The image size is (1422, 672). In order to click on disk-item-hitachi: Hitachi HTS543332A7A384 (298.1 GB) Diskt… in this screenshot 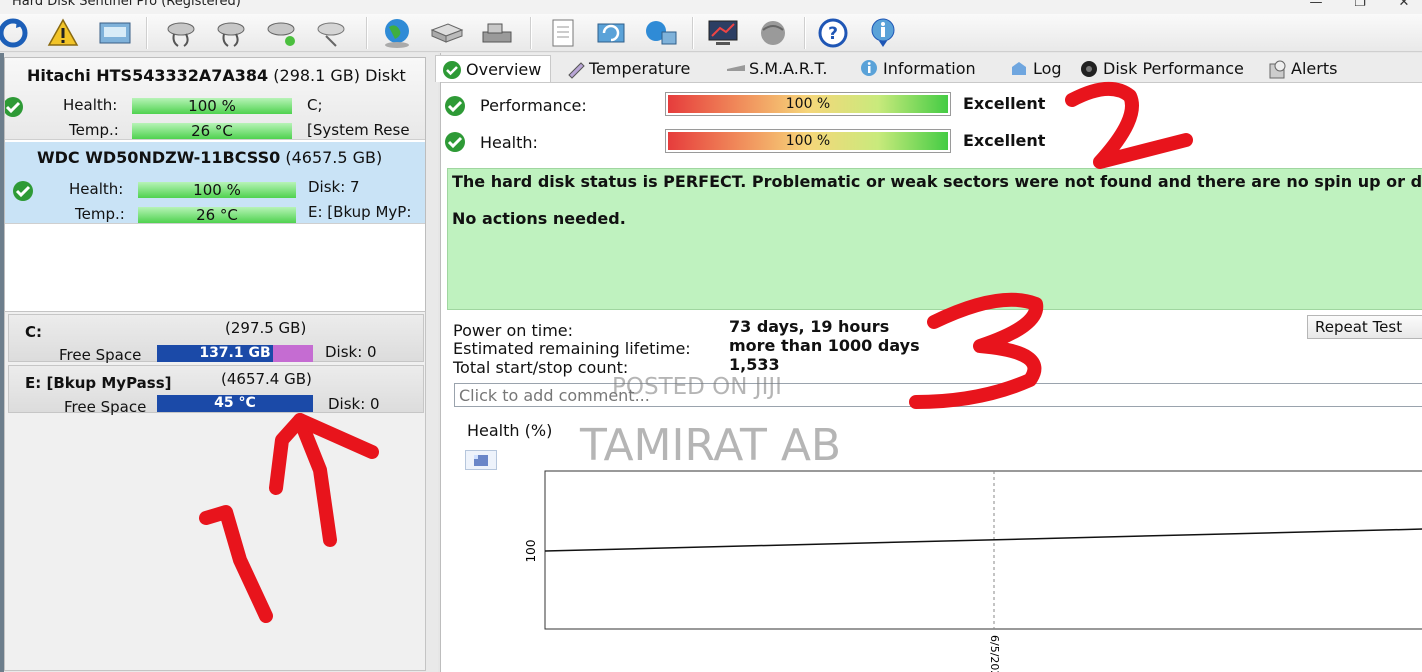, I will do `click(215, 99)`.